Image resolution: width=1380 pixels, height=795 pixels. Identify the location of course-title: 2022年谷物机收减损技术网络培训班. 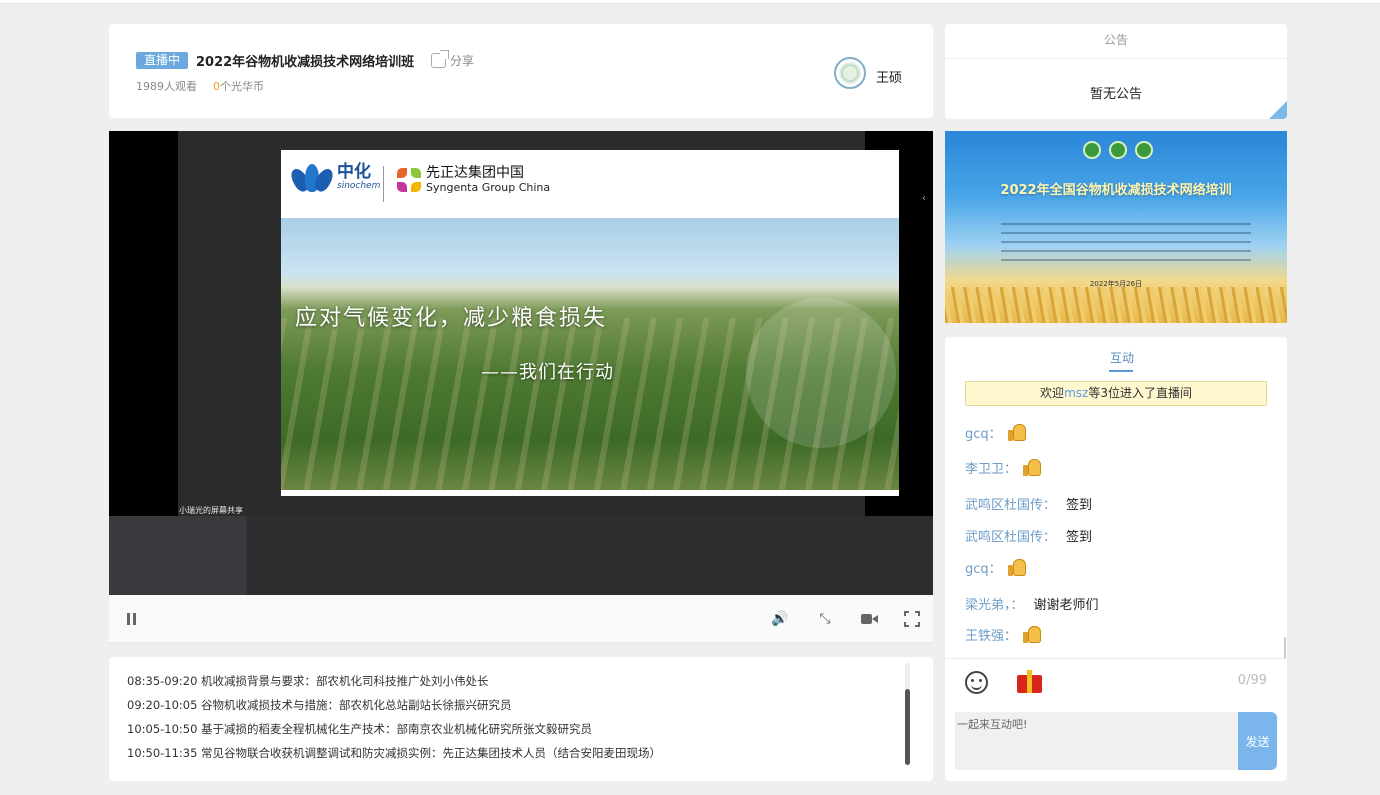
(305, 62).